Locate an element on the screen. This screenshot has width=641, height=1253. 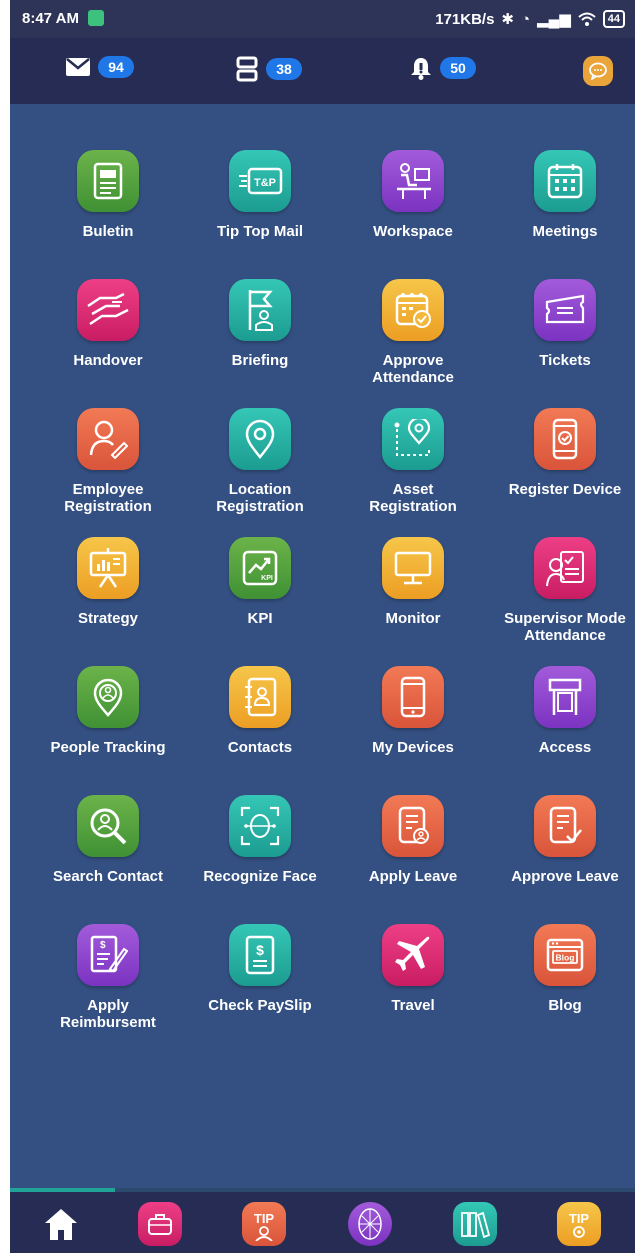
flag-person-icon is located at coordinates (260, 310).